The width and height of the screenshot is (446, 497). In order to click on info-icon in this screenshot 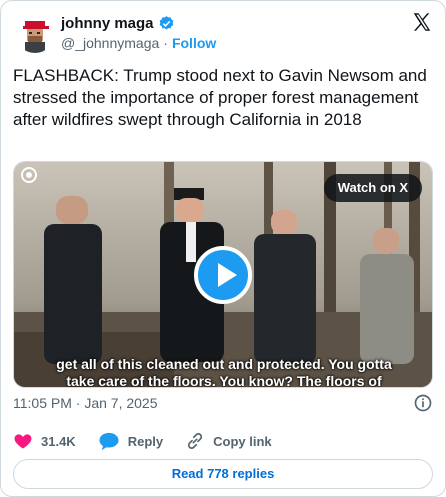, I will do `click(423, 403)`.